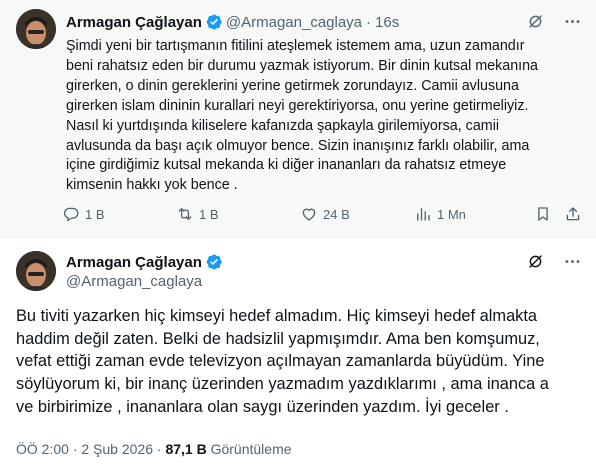 The height and width of the screenshot is (470, 596). What do you see at coordinates (186, 449) in the screenshot?
I see `views-count: 87,1 B` at bounding box center [186, 449].